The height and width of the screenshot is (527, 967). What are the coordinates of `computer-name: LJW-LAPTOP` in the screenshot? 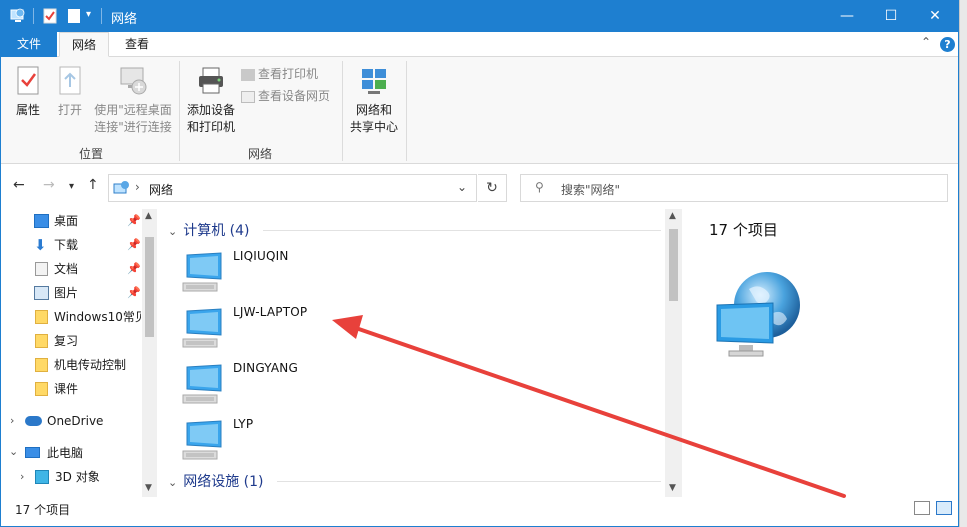 It's located at (270, 312).